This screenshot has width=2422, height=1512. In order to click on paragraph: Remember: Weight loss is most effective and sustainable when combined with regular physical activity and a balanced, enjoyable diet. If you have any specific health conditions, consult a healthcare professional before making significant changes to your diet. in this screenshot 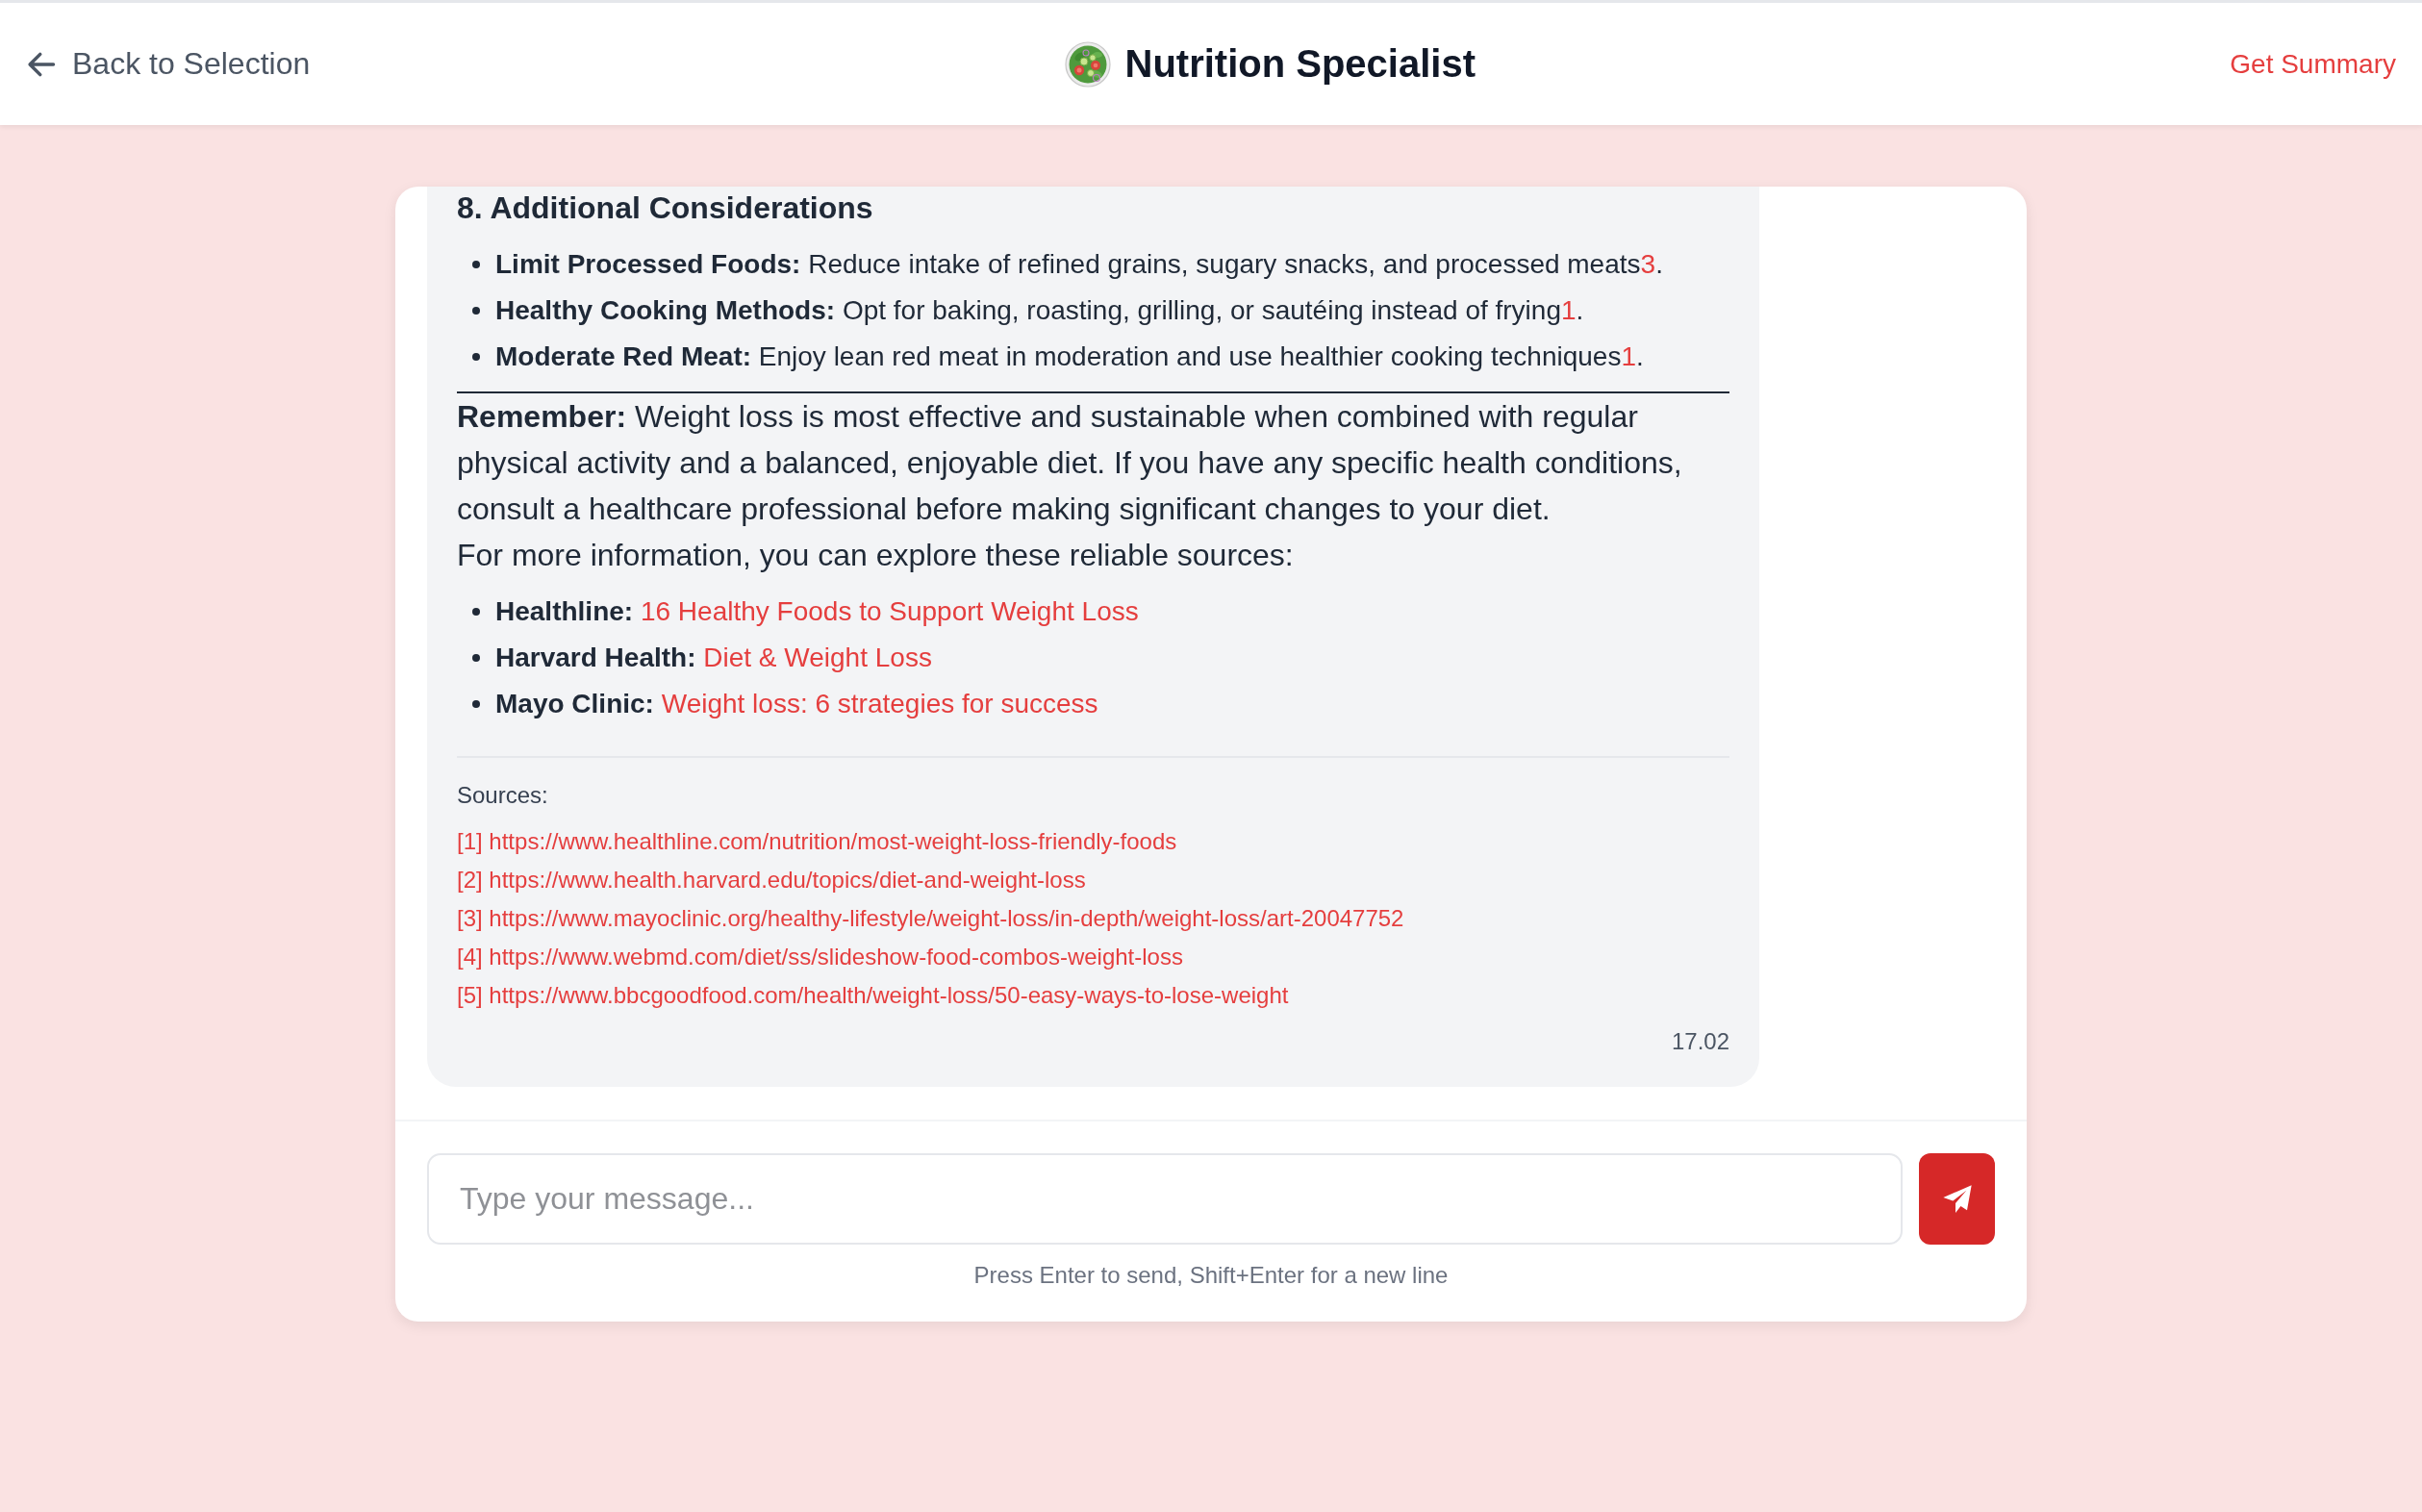, I will do `click(1070, 463)`.